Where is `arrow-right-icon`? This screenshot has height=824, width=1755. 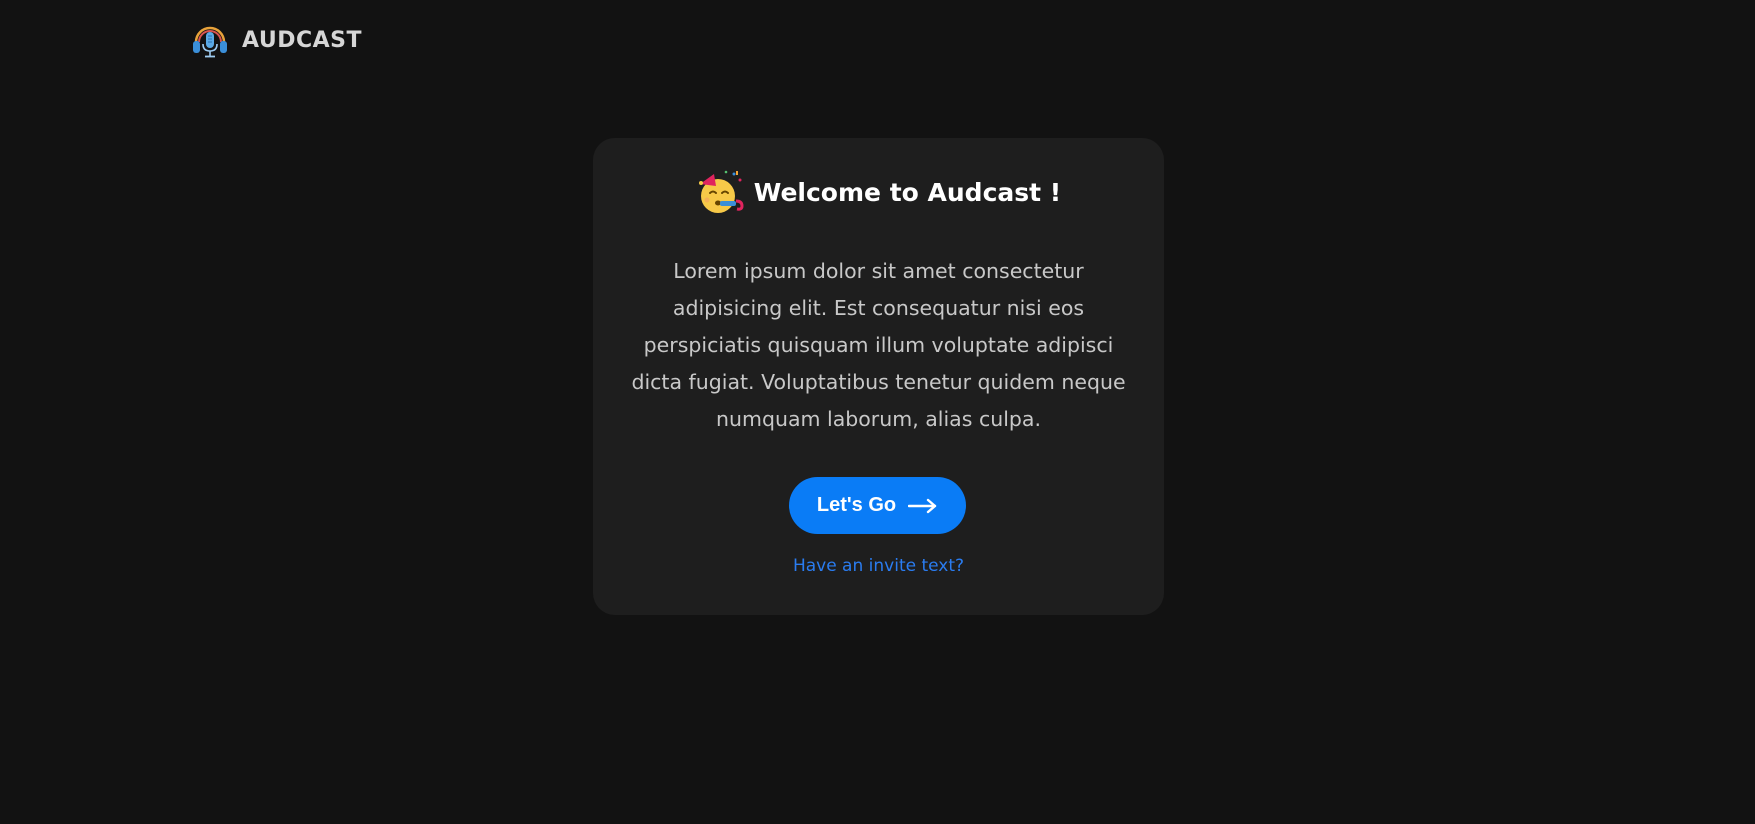
arrow-right-icon is located at coordinates (922, 505).